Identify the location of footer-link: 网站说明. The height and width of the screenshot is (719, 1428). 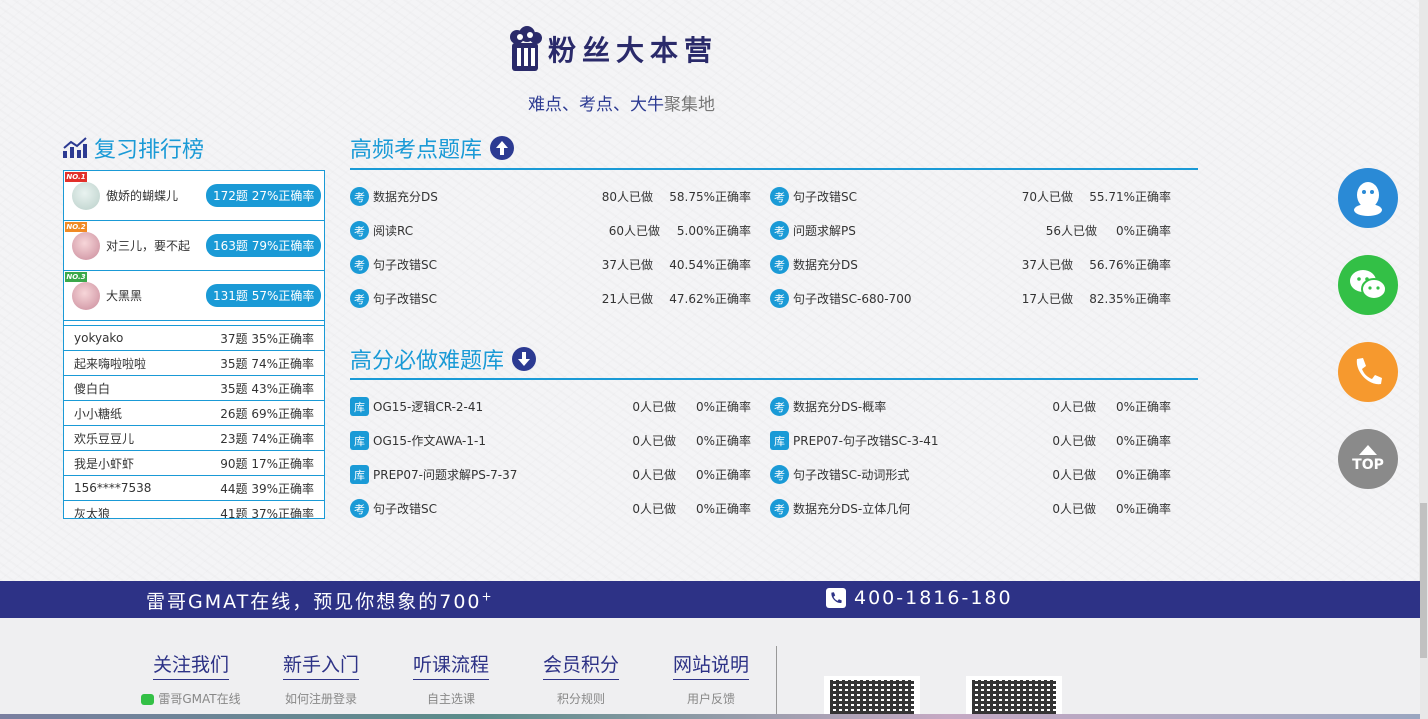
(710, 665).